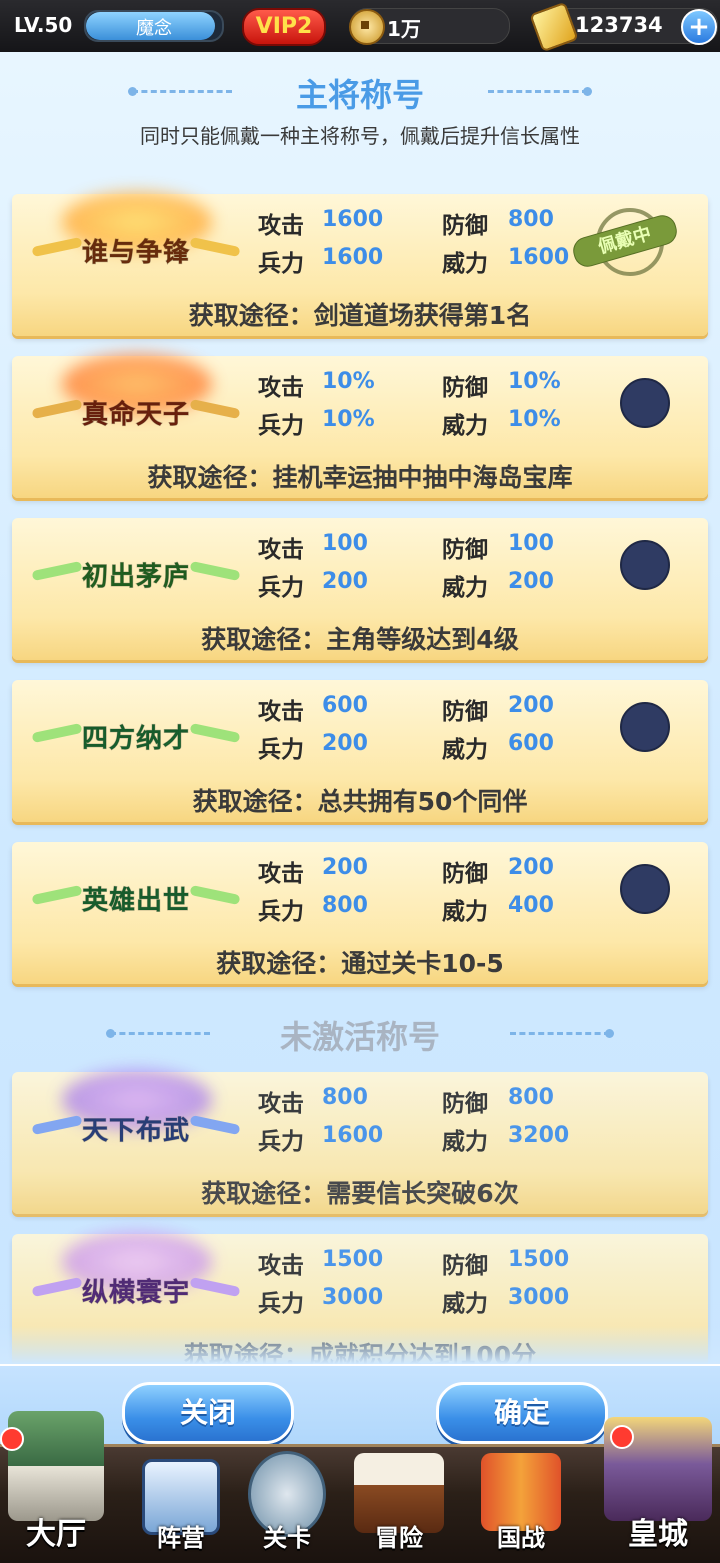  I want to click on exp-bar: 魔念, so click(154, 26).